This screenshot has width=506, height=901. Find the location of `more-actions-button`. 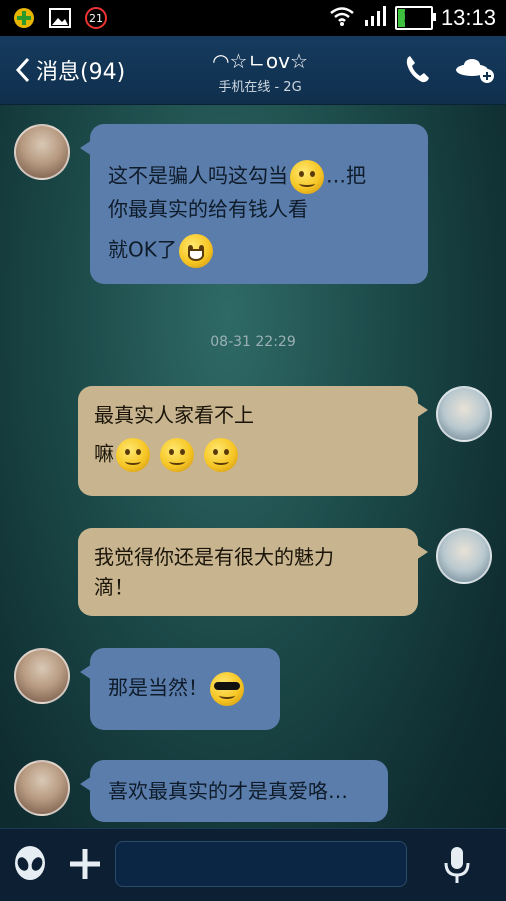

more-actions-button is located at coordinates (475, 71).